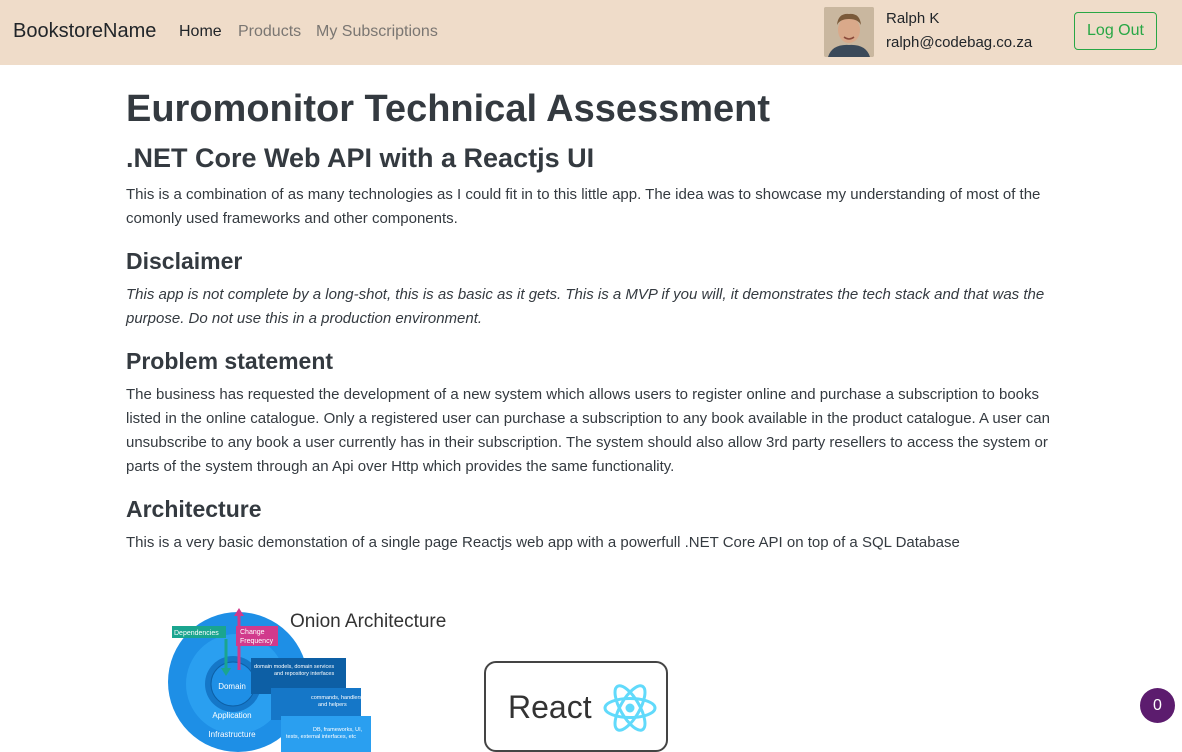 The width and height of the screenshot is (1182, 752). What do you see at coordinates (252, 632) in the screenshot?
I see `svg-text: Change` at bounding box center [252, 632].